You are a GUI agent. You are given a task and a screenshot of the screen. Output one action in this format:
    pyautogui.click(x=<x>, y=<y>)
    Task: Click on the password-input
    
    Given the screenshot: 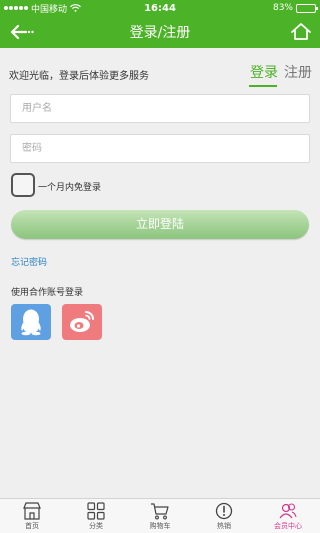 What is the action you would take?
    pyautogui.click(x=160, y=148)
    